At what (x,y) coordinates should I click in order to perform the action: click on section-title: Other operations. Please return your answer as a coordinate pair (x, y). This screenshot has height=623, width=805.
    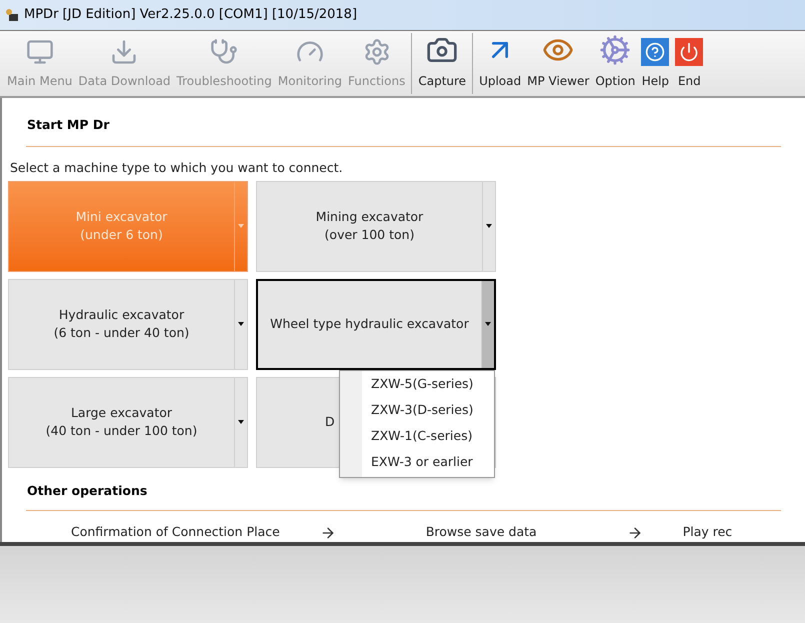
    Looking at the image, I should click on (87, 491).